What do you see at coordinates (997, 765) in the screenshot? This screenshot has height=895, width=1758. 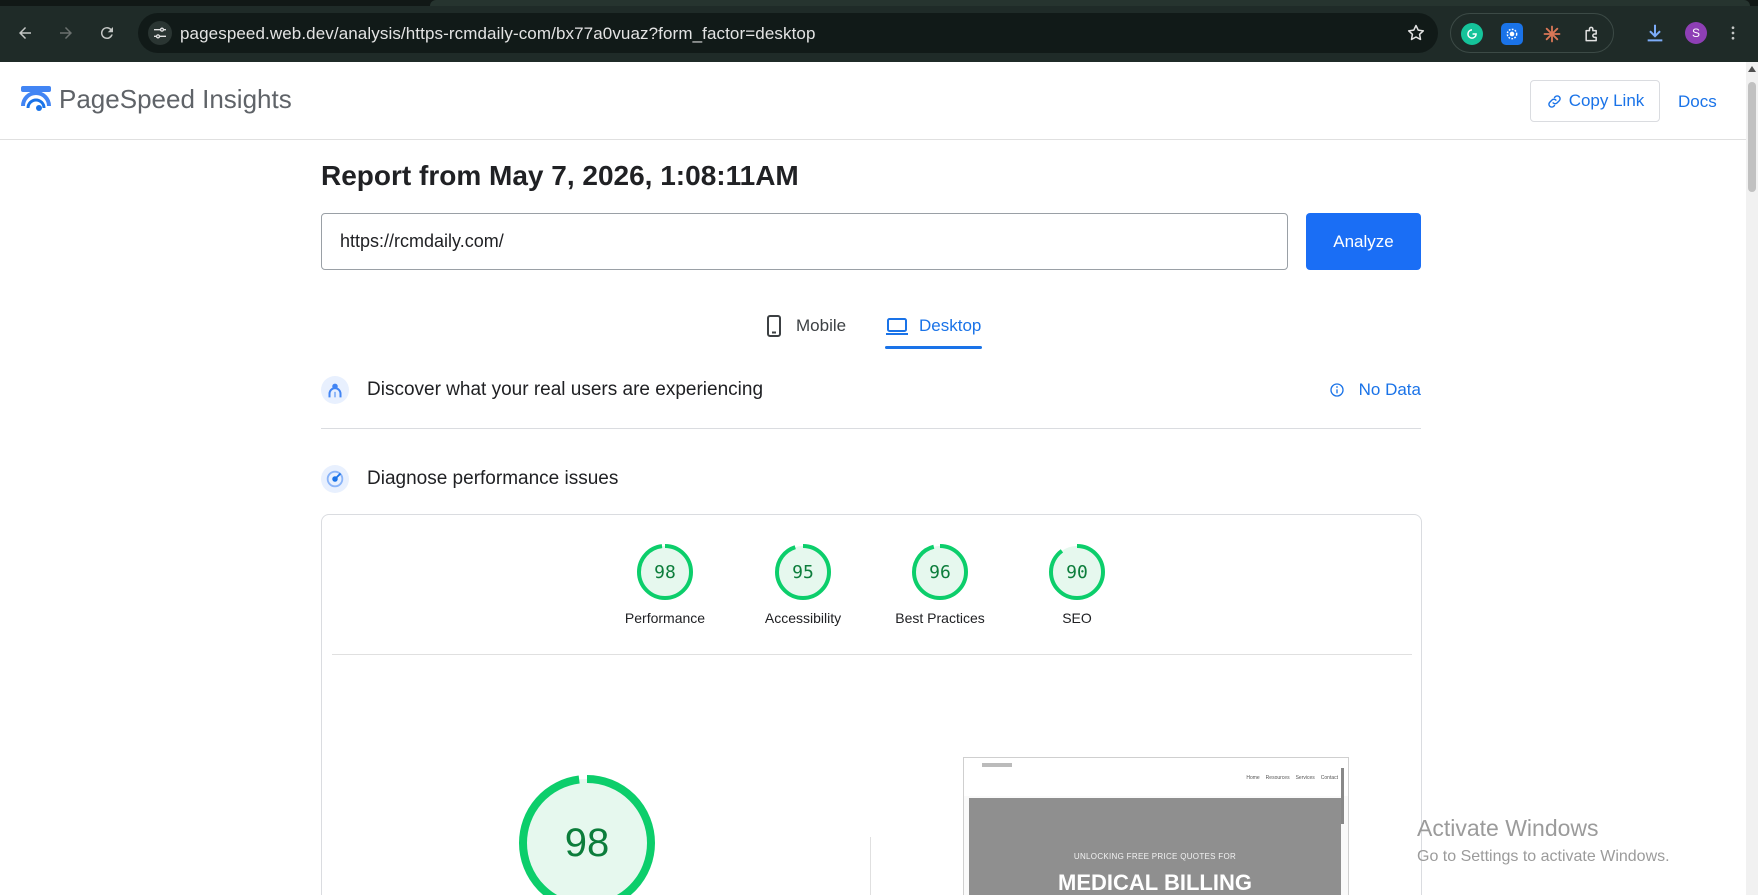 I see `screenshot-logo` at bounding box center [997, 765].